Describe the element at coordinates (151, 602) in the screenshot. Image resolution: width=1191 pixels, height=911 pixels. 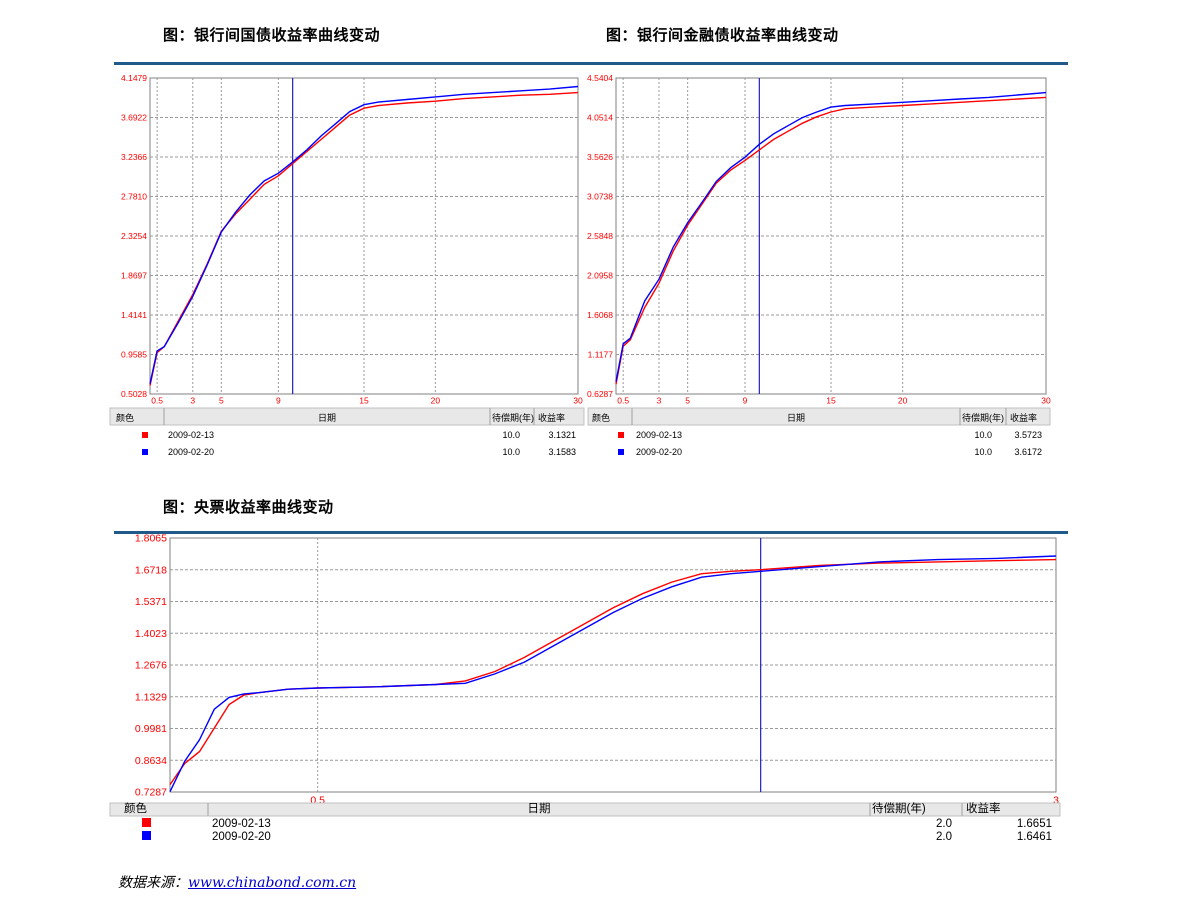
I see `y-tick-label: 1.5371` at that location.